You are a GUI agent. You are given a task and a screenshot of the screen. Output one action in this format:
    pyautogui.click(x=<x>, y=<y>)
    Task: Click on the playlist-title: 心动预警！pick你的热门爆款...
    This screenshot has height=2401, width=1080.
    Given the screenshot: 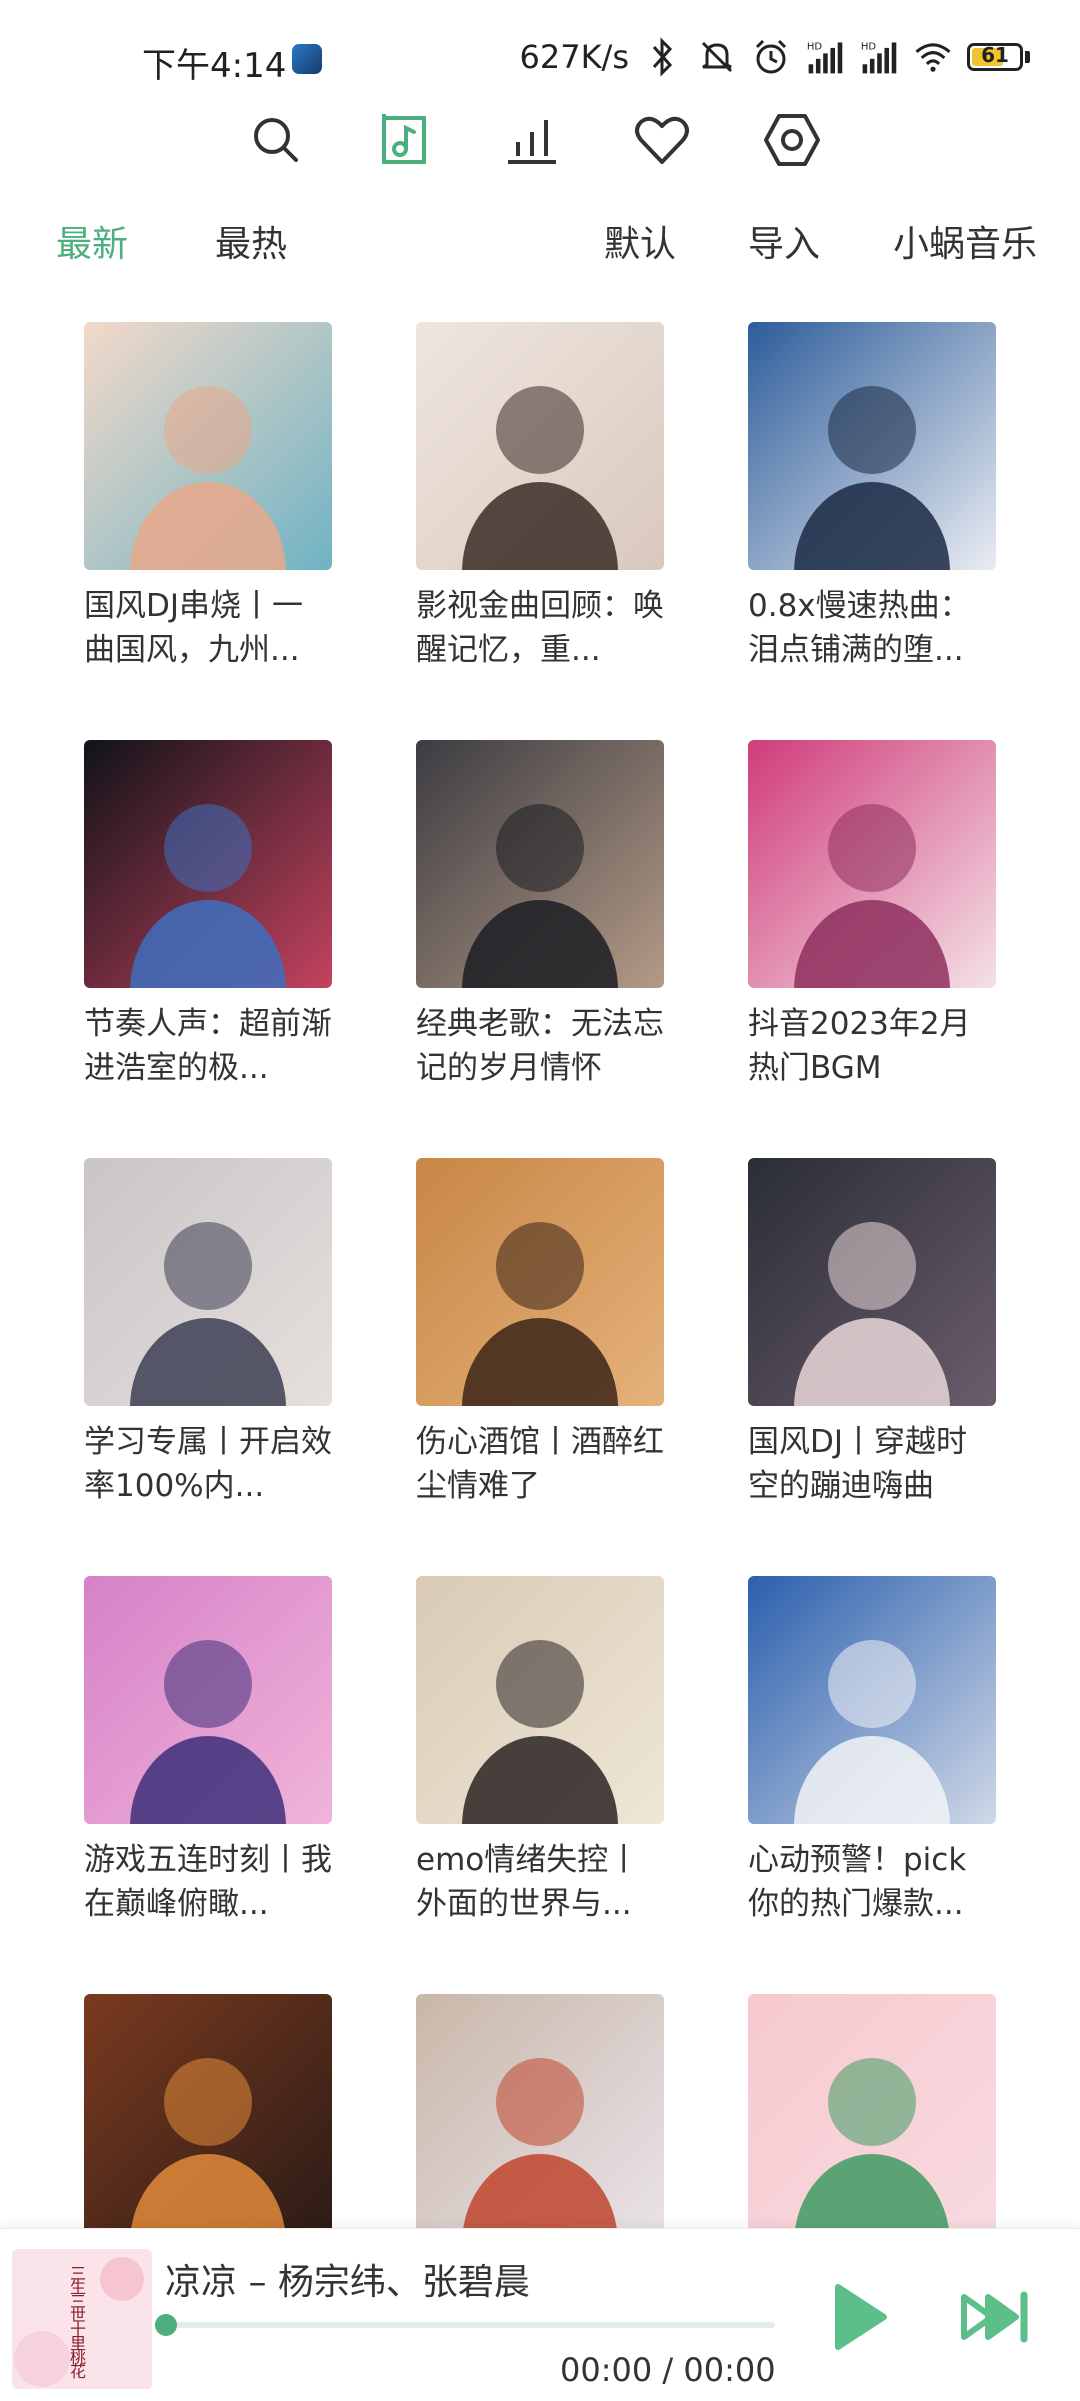 What is the action you would take?
    pyautogui.click(x=857, y=1882)
    